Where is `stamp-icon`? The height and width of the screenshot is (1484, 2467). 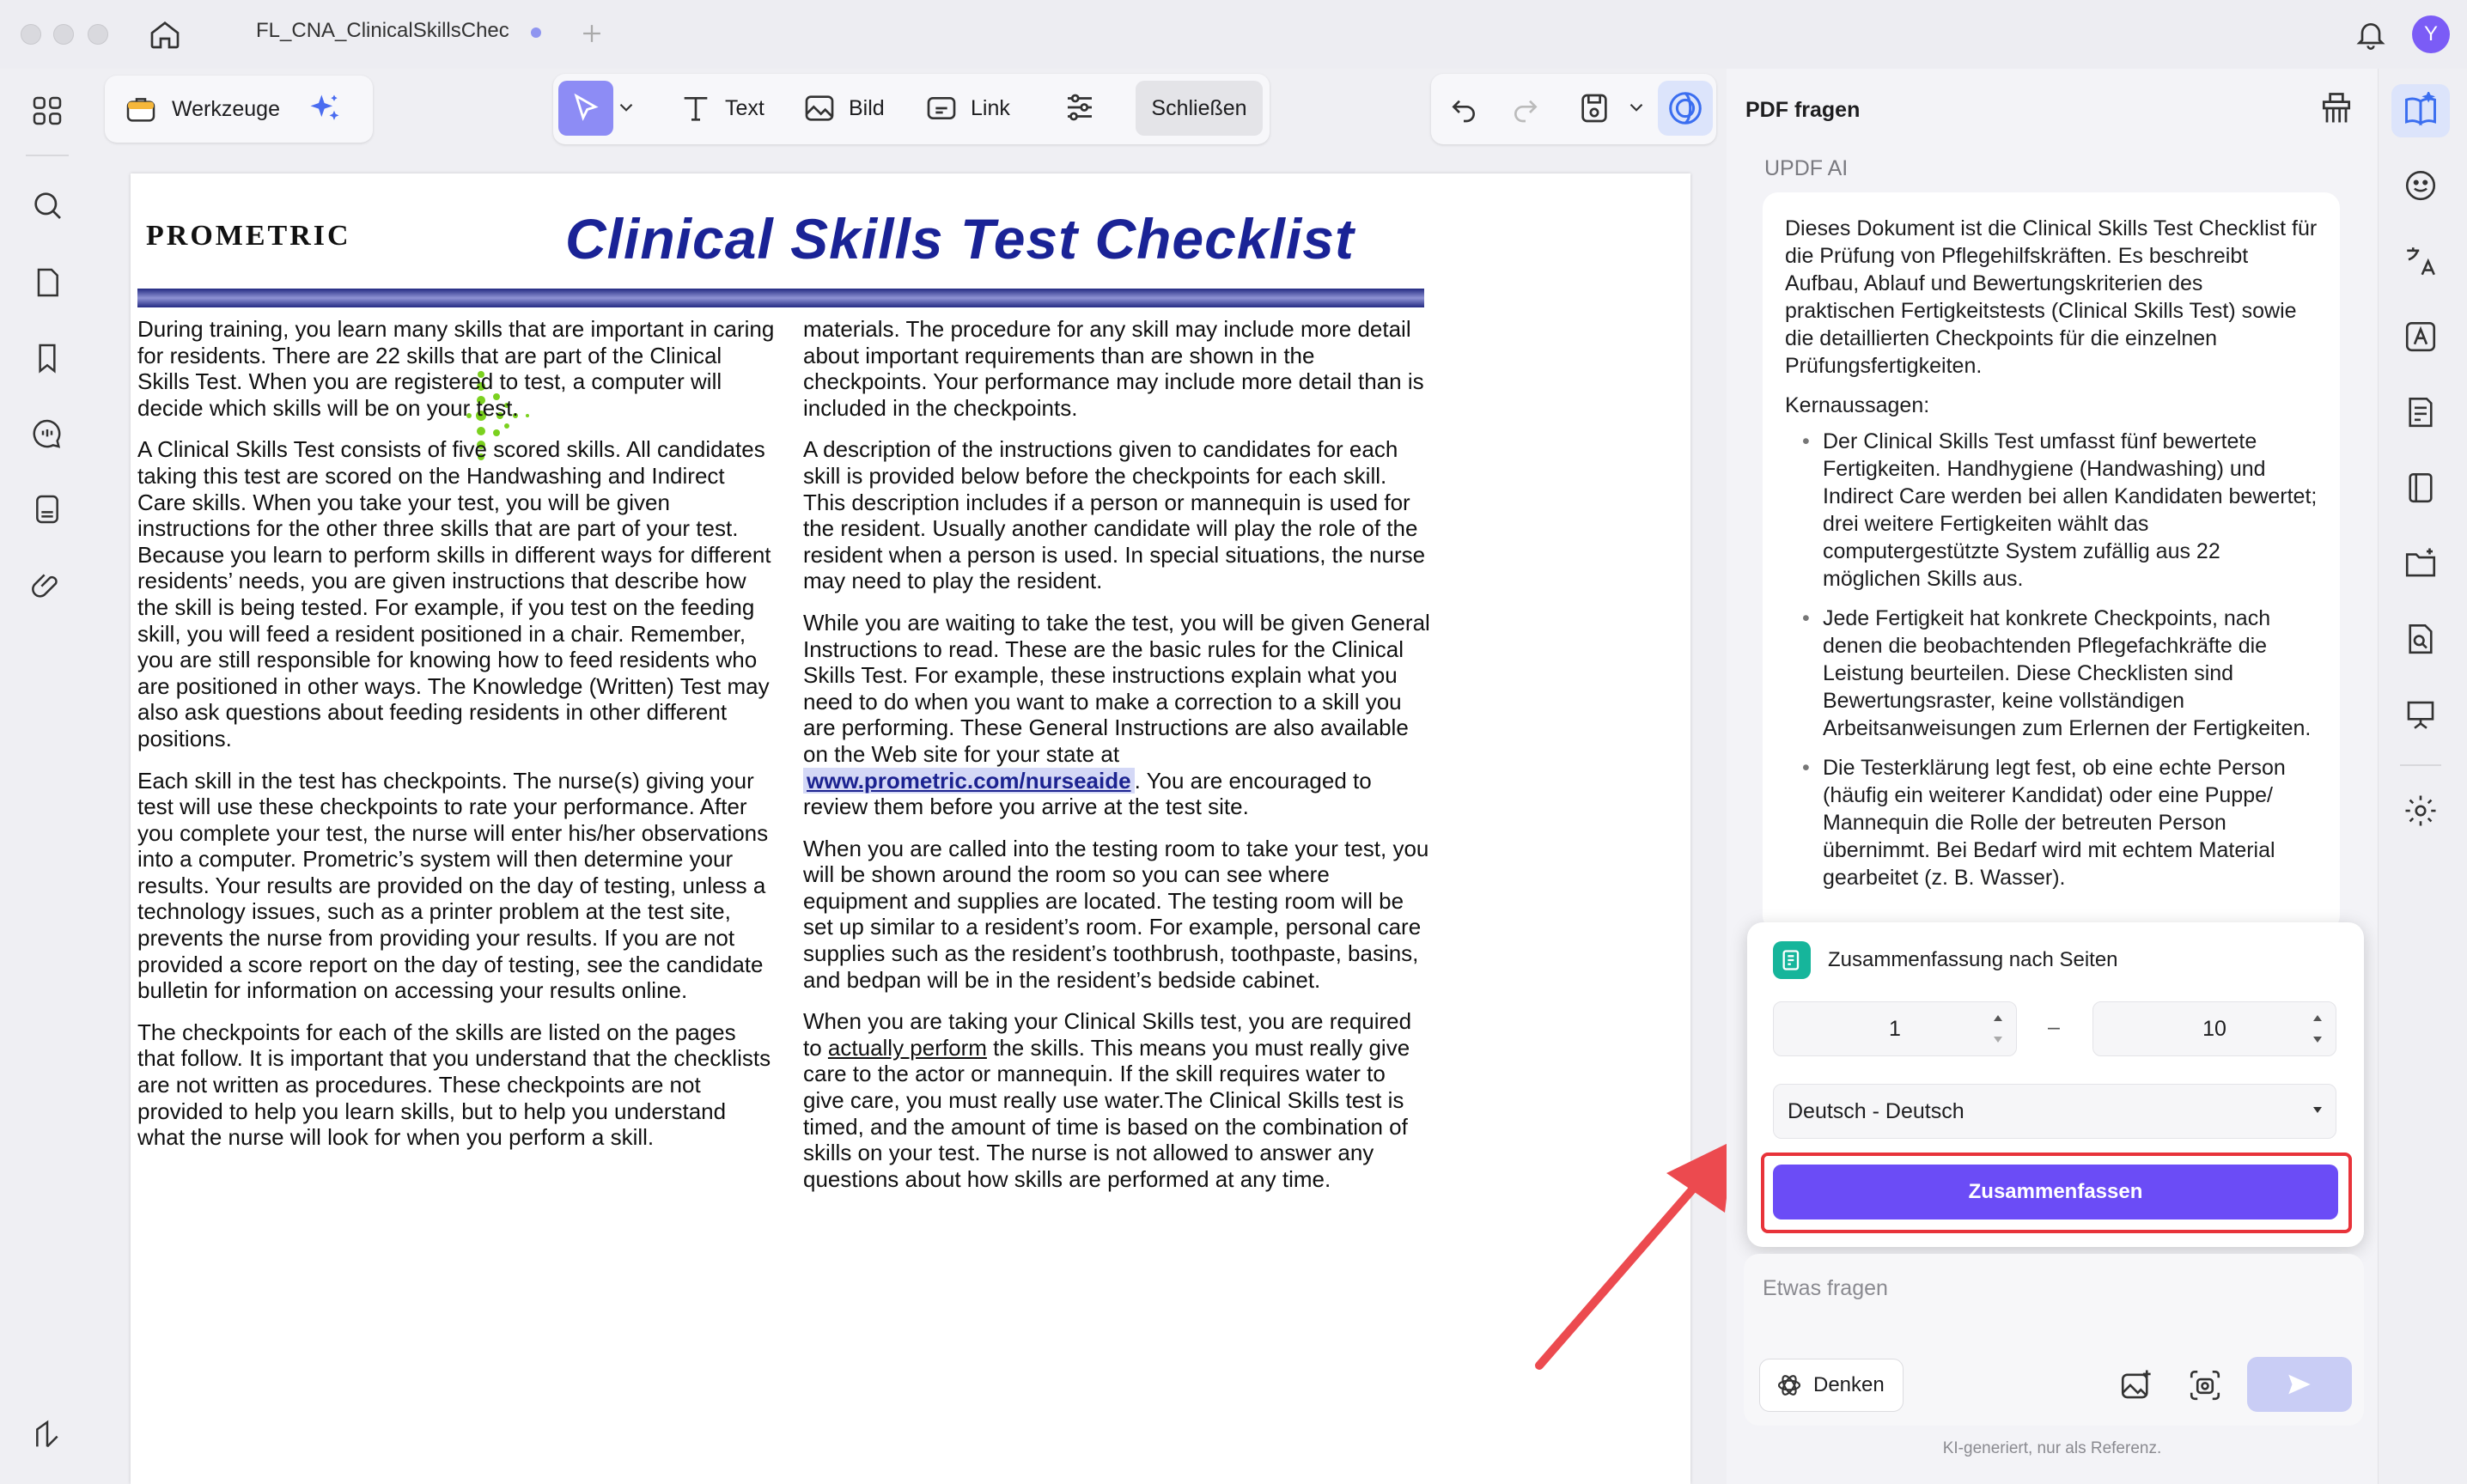
stamp-icon is located at coordinates (47, 510).